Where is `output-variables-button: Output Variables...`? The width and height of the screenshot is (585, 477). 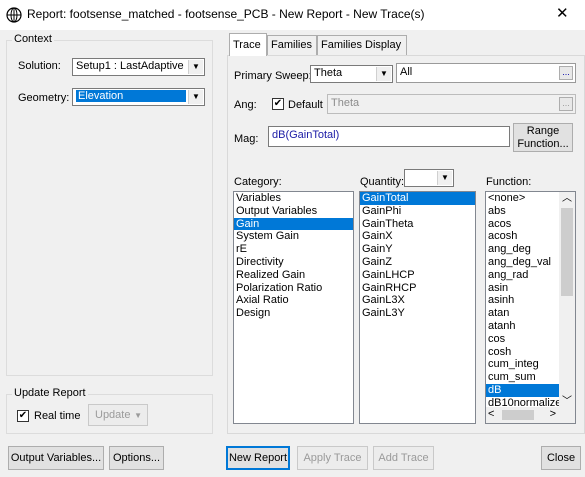
output-variables-button: Output Variables... is located at coordinates (56, 458).